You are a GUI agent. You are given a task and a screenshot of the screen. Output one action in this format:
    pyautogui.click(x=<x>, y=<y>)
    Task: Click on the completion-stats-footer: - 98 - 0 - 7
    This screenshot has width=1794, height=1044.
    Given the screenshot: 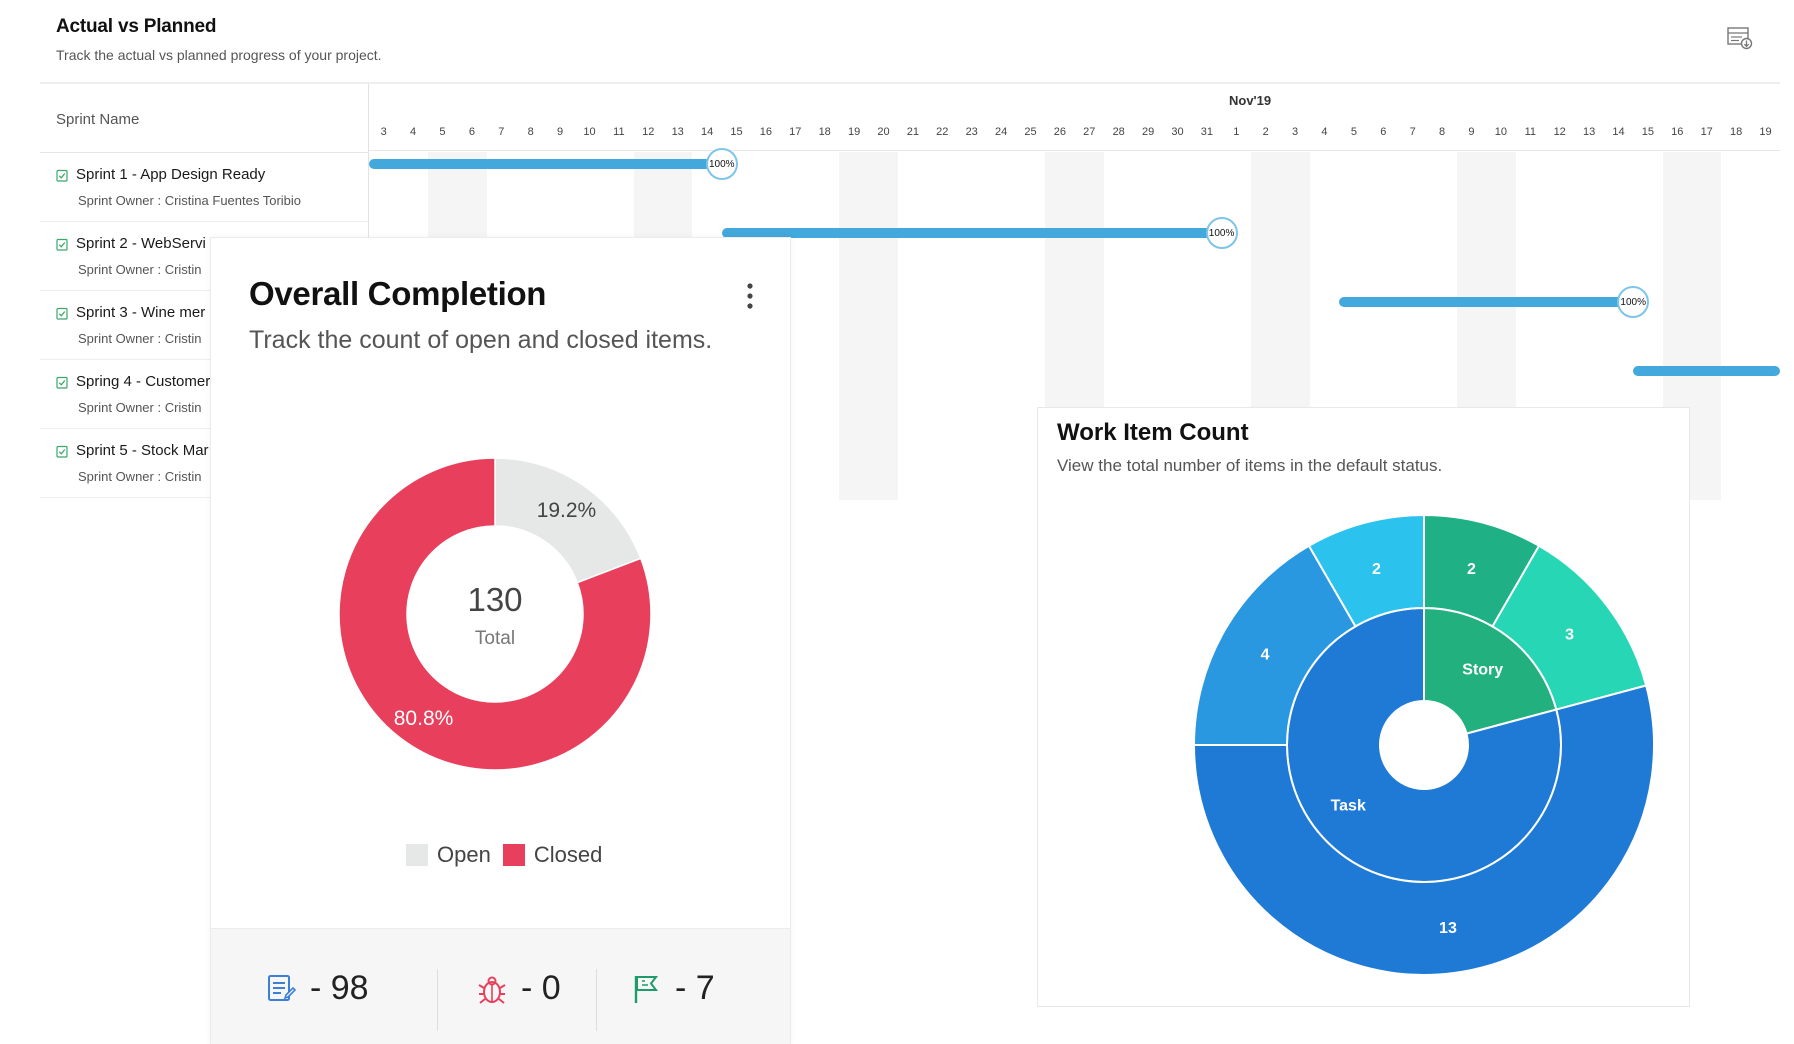 What is the action you would take?
    pyautogui.click(x=500, y=986)
    